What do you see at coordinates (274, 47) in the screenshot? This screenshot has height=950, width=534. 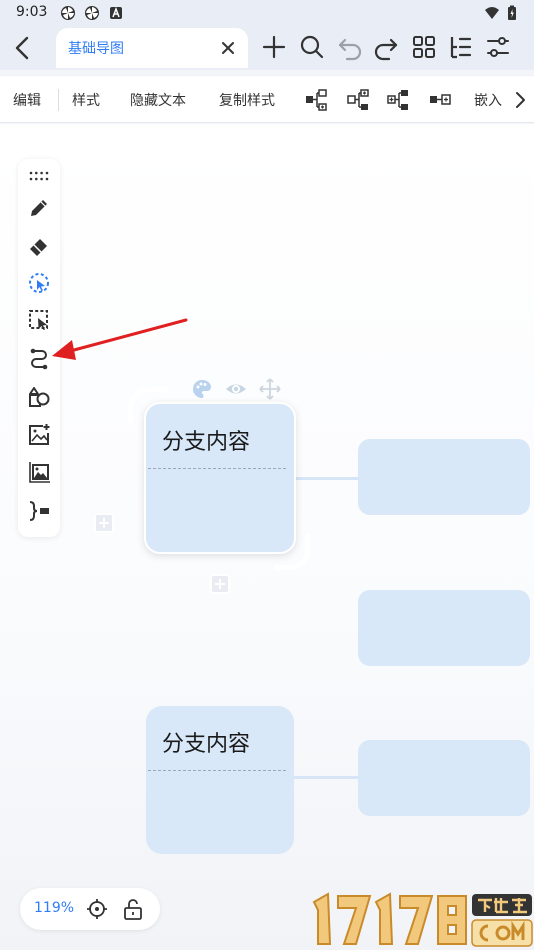 I see `add-icon` at bounding box center [274, 47].